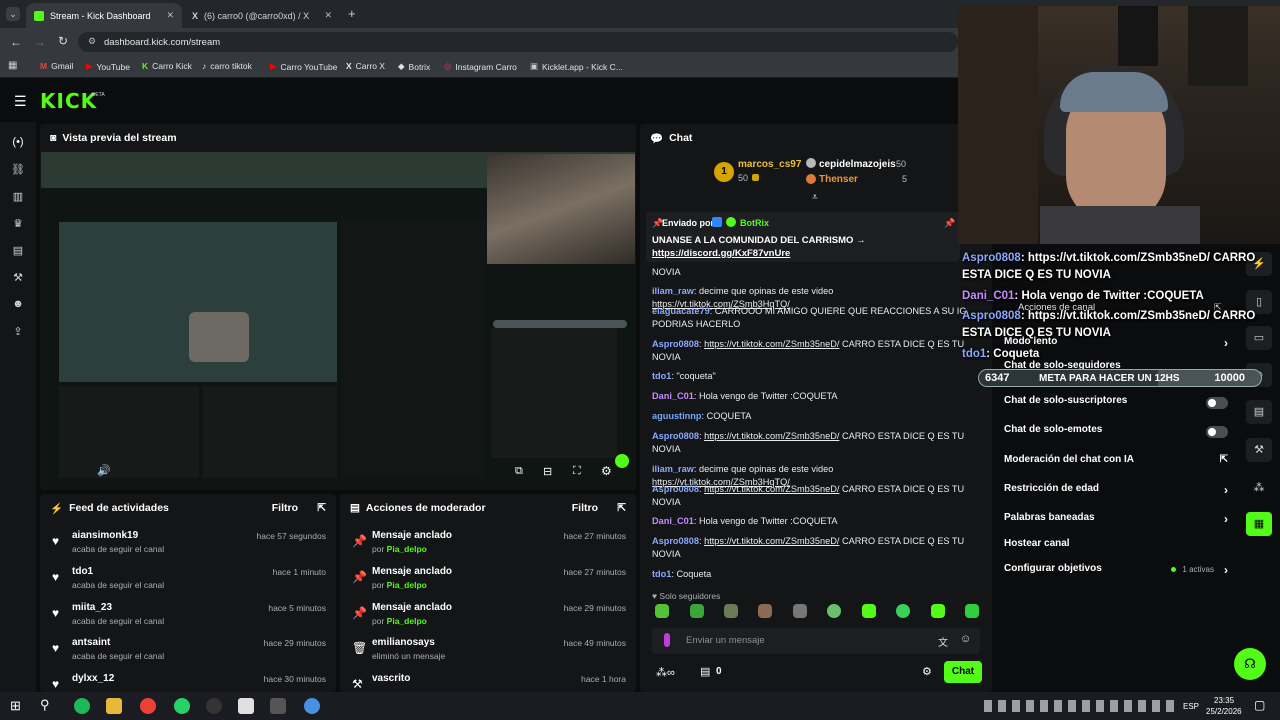  Describe the element at coordinates (227, 66) in the screenshot. I see `bookmark-carro-tiktok: ♪ carro tiktok` at that location.